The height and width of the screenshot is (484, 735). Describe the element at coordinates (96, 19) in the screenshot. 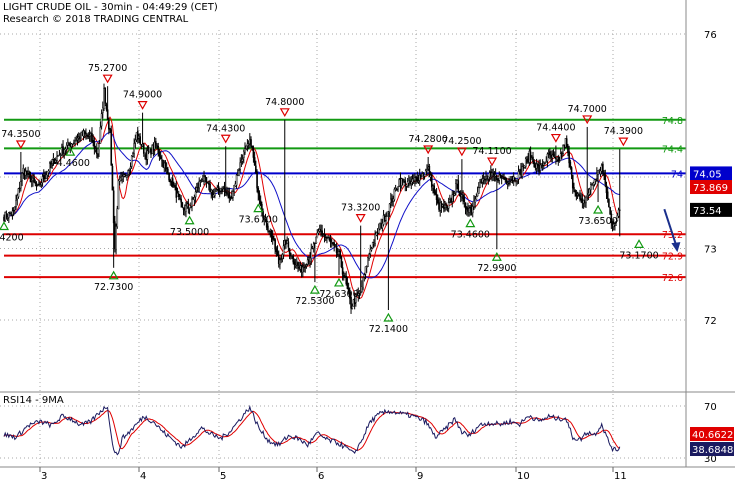

I see `chart-subtitle: Research © 2018 TRADING CENTRAL` at that location.